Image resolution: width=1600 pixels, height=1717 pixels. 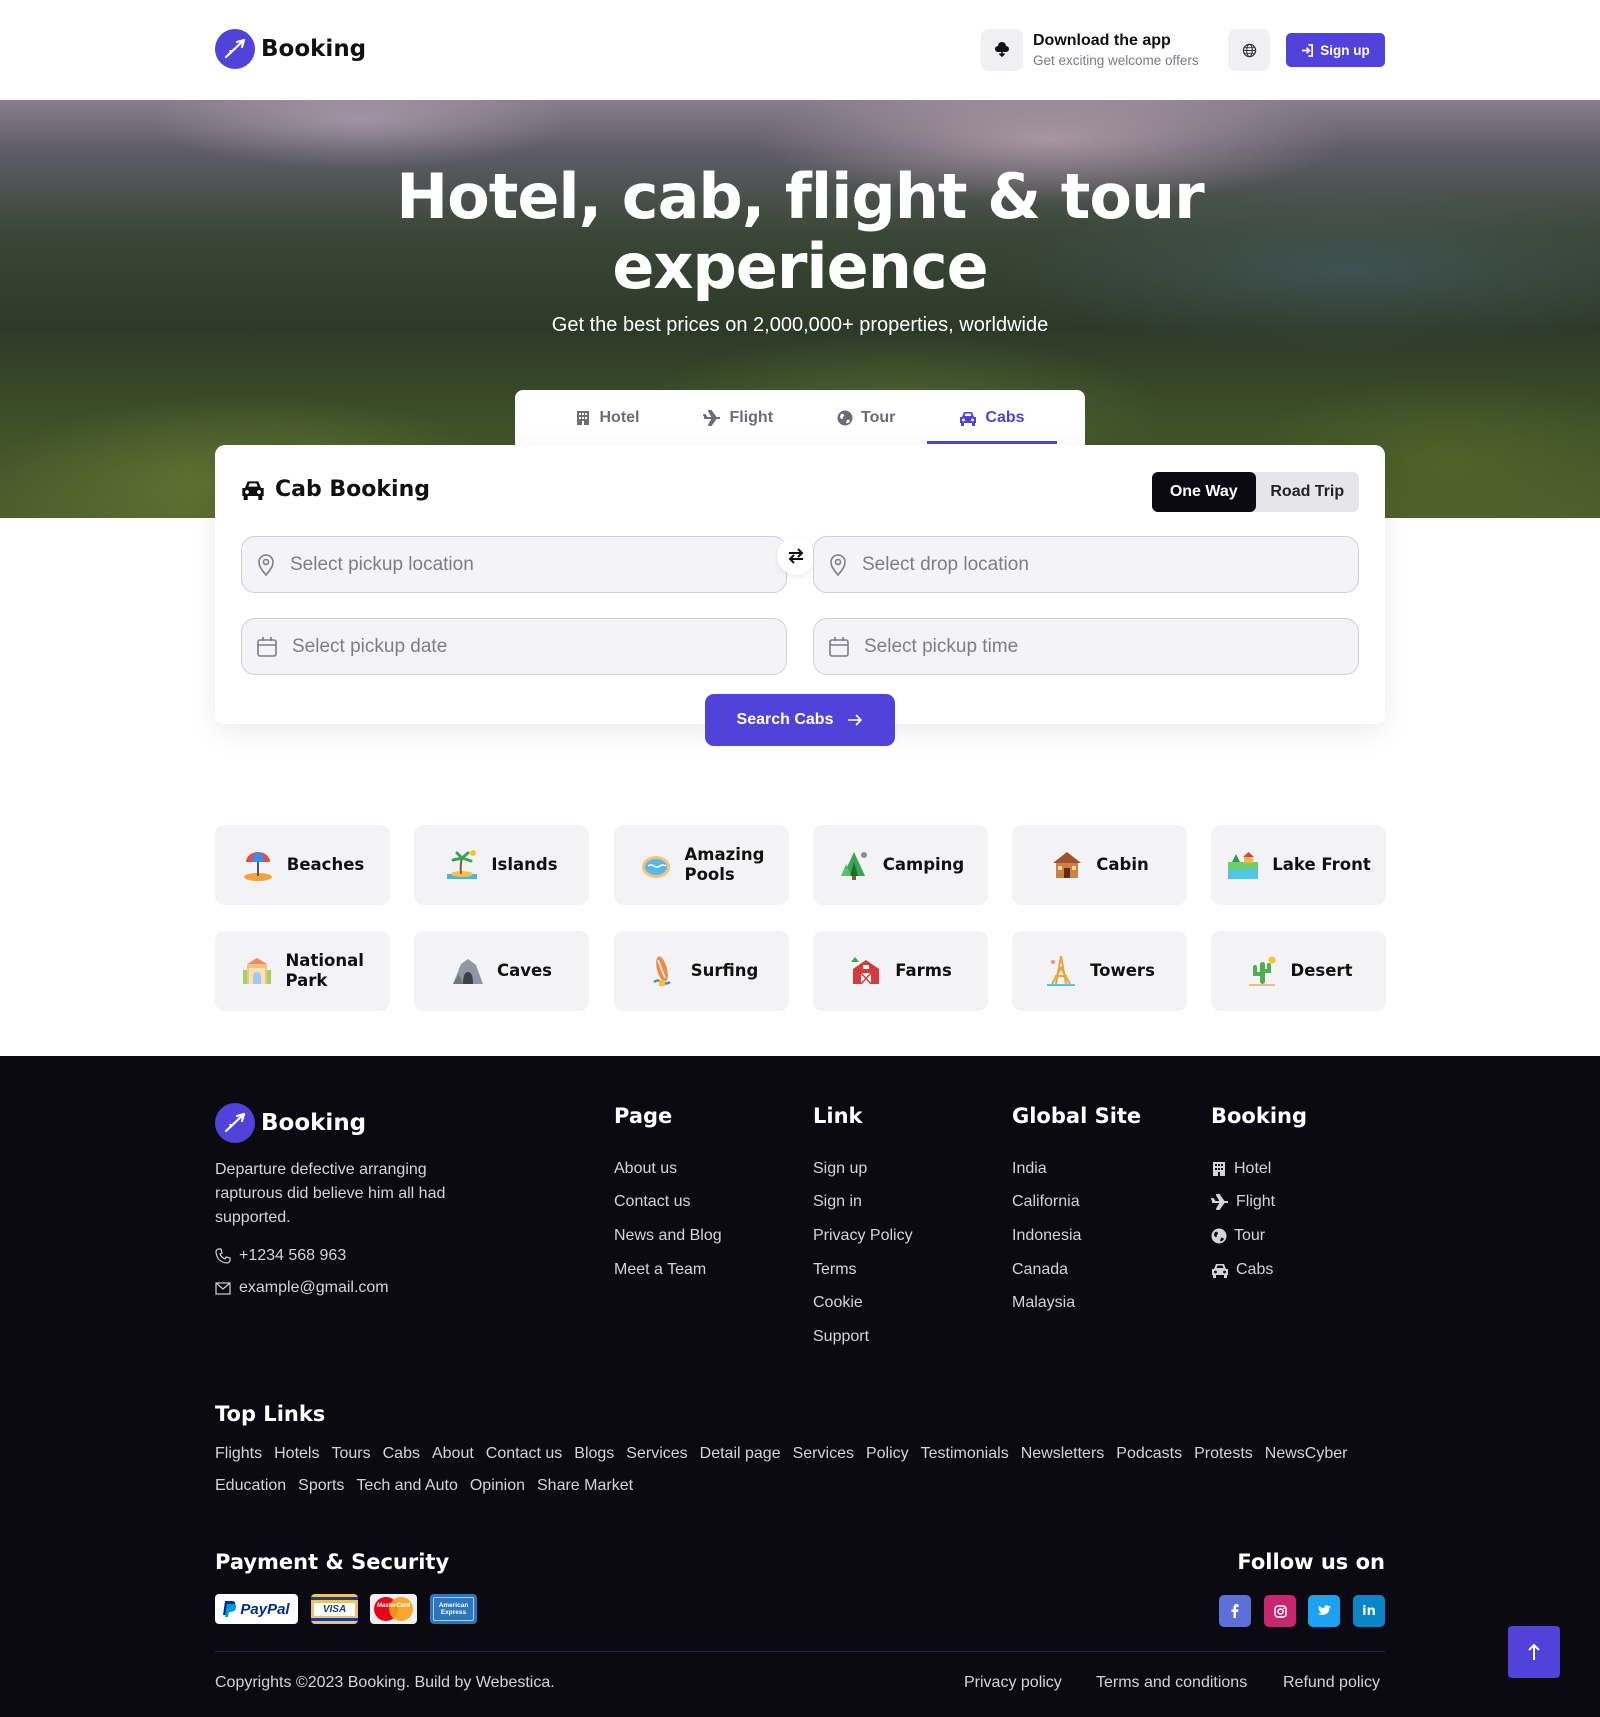 What do you see at coordinates (314, 1287) in the screenshot?
I see `footer-email-text: example@gmail.com` at bounding box center [314, 1287].